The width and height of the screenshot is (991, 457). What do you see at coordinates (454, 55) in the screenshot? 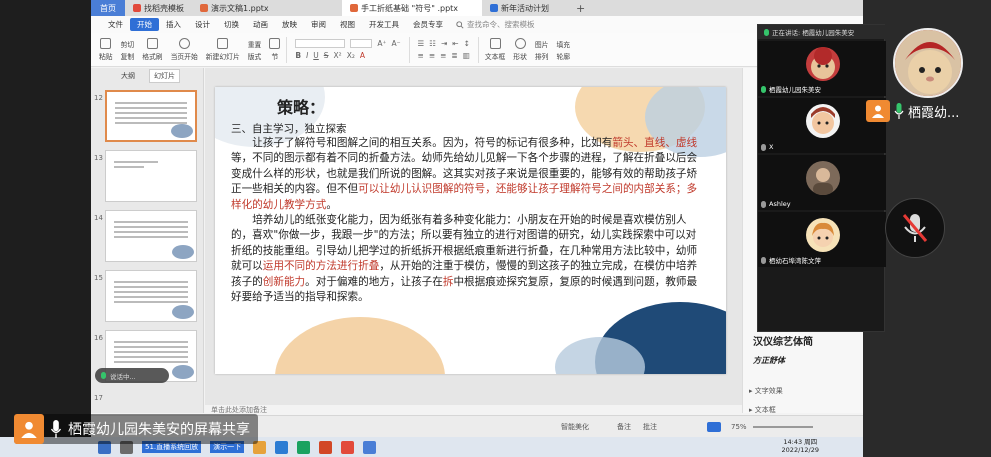
I see `justify-icon: ≣` at bounding box center [454, 55].